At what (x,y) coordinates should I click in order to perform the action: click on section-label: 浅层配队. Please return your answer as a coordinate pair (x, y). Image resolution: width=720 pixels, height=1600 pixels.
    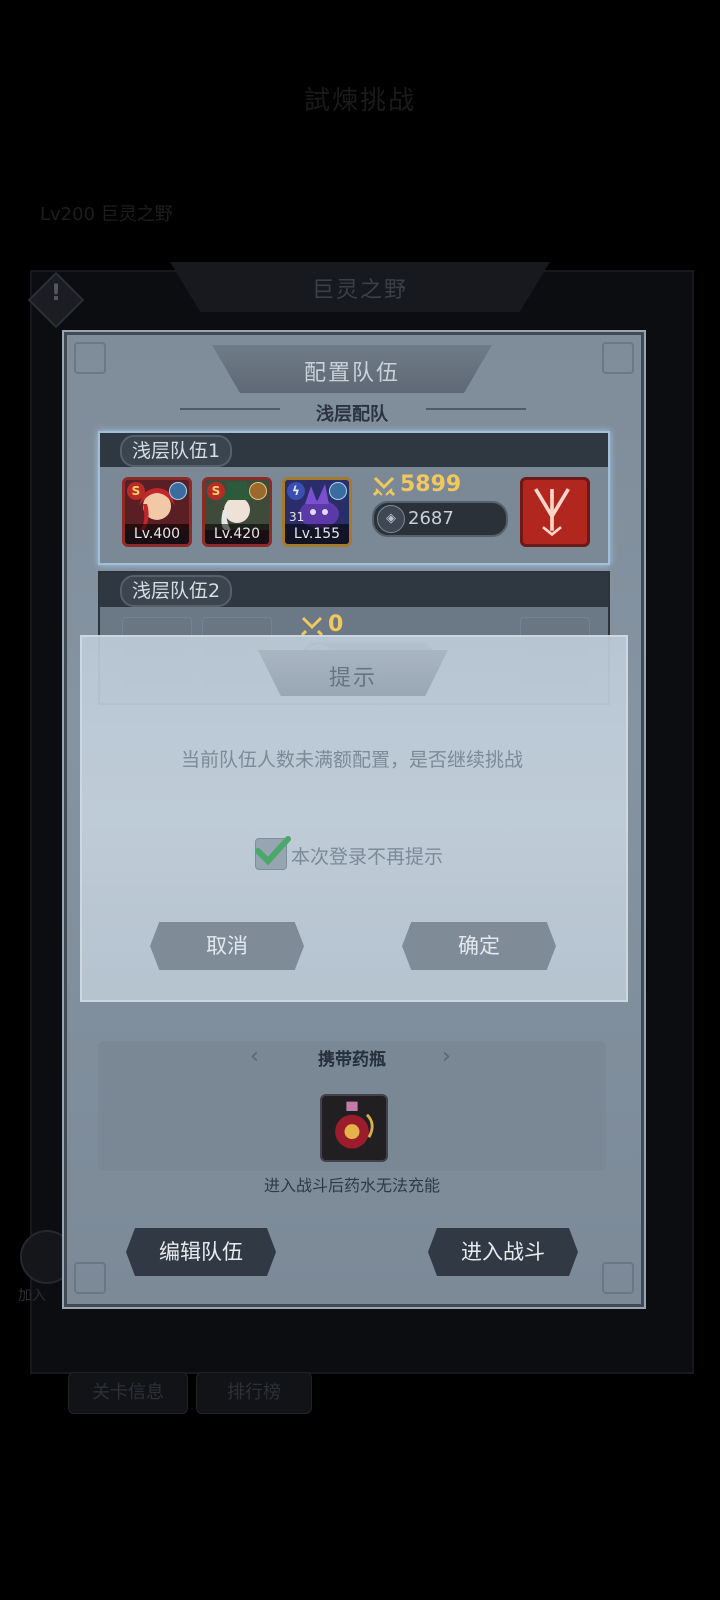
    Looking at the image, I should click on (352, 414).